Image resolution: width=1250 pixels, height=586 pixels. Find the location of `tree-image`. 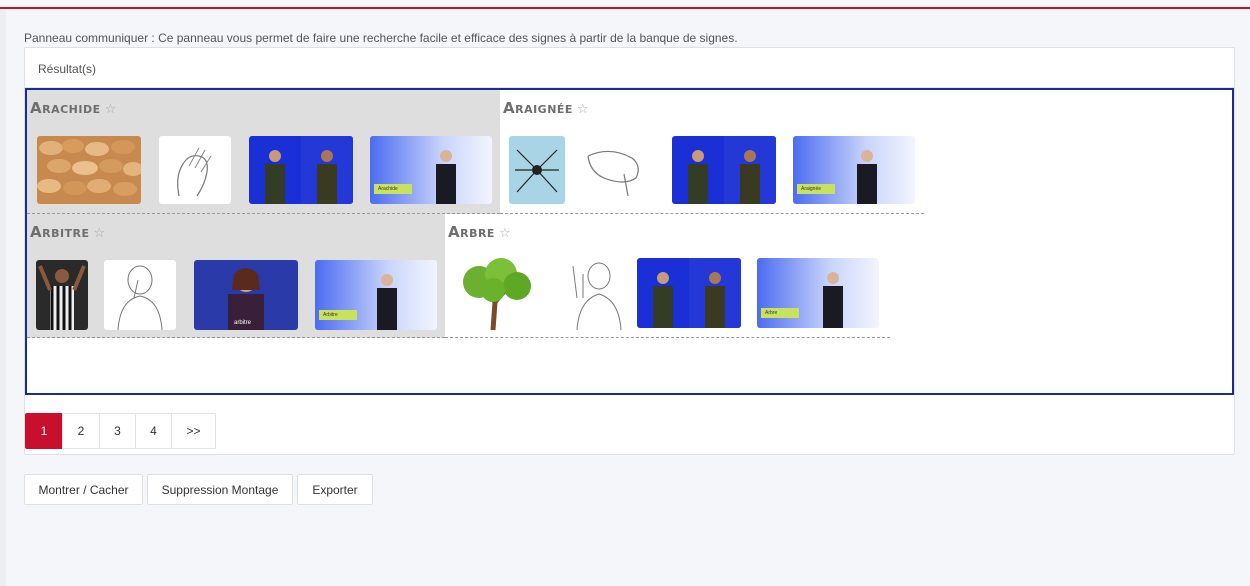

tree-image is located at coordinates (497, 294).